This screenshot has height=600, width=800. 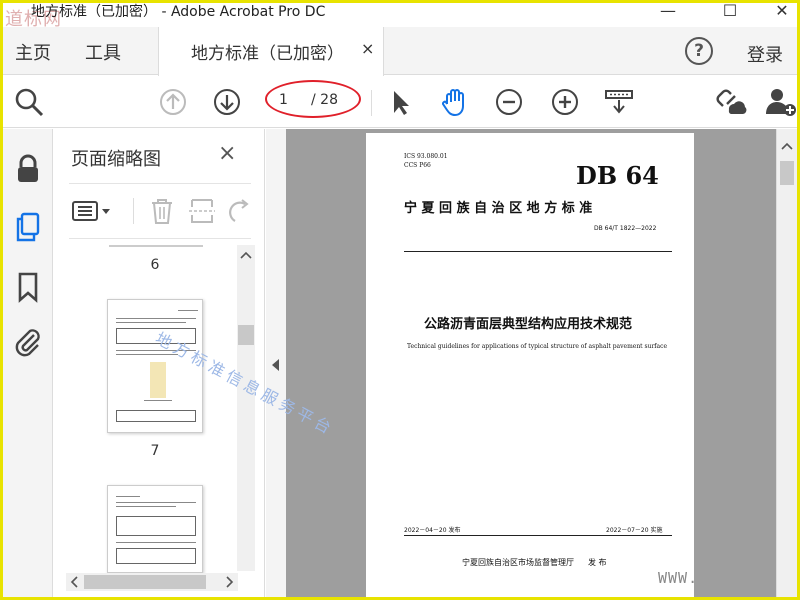 I want to click on doc-title-cn: 公路沥青面层典型结构应用技术规范, so click(x=528, y=324).